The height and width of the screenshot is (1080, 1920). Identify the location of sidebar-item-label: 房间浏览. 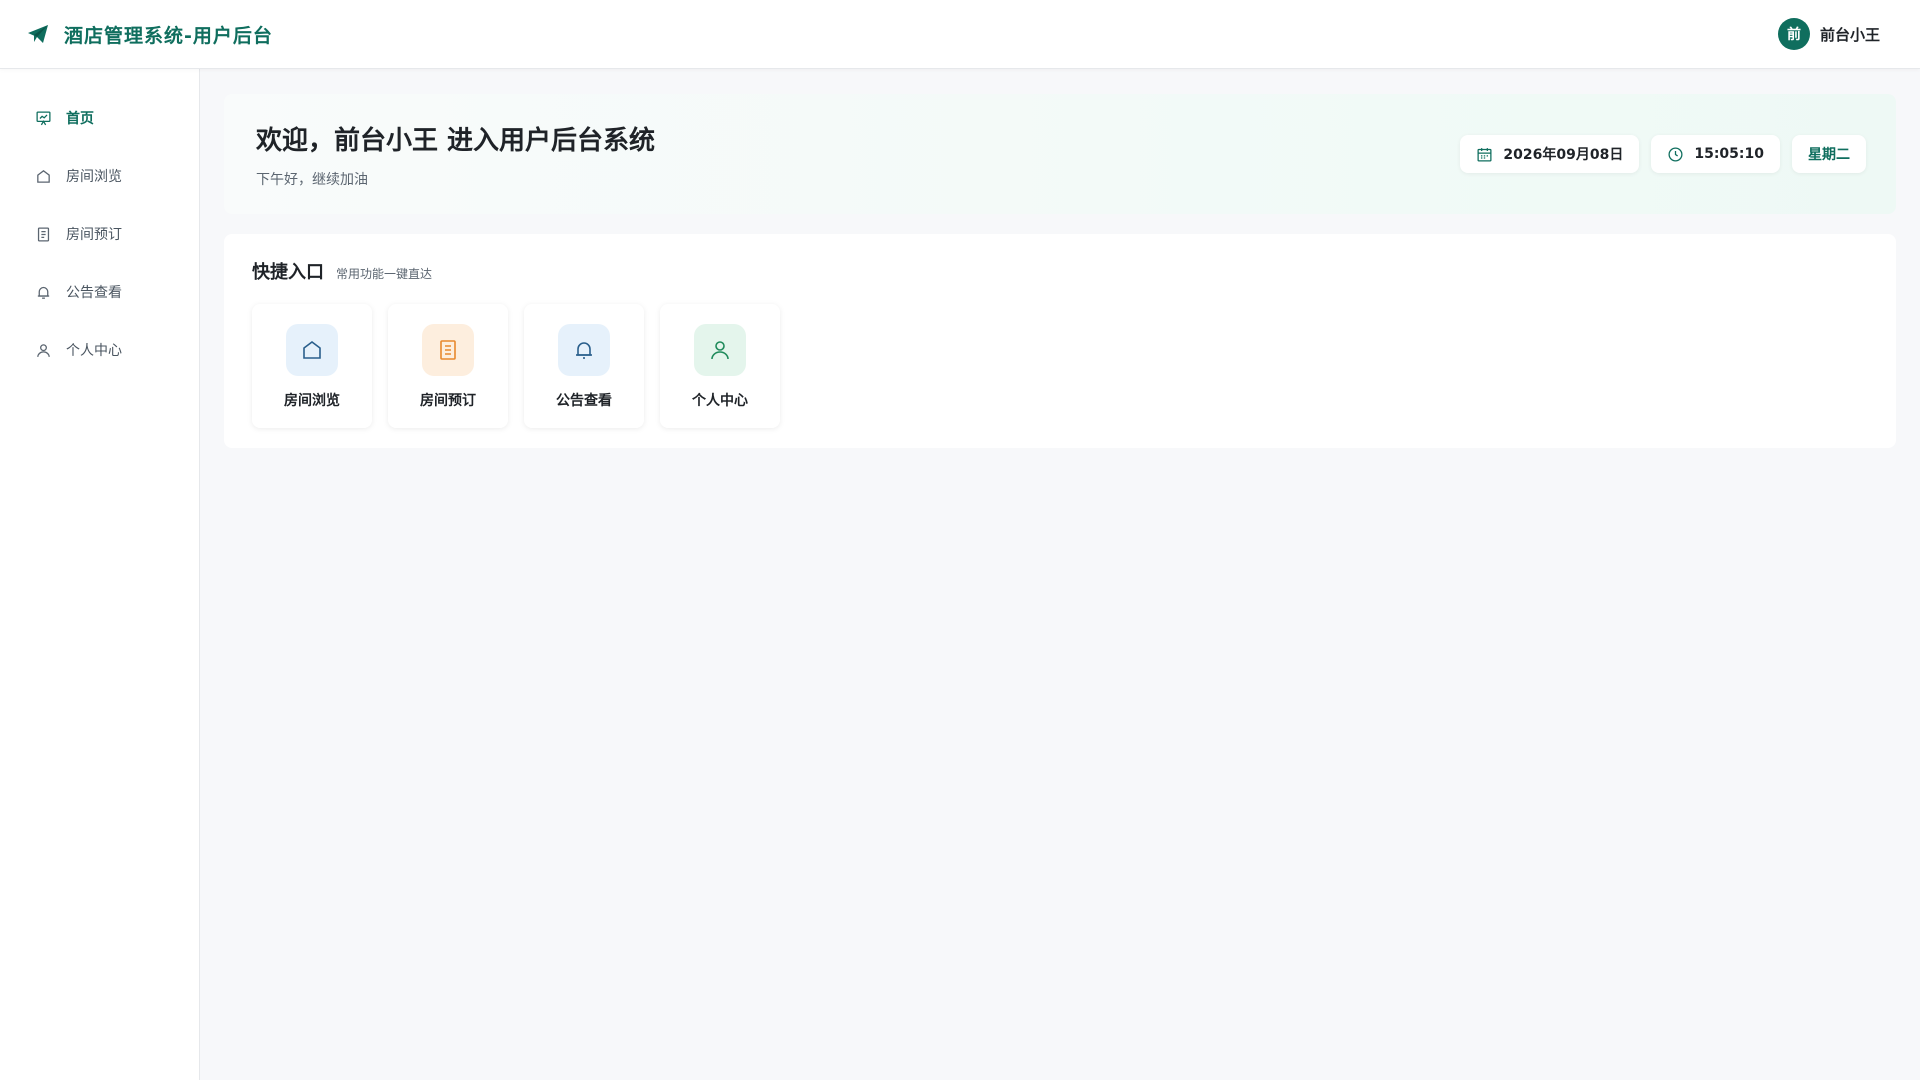
(94, 177).